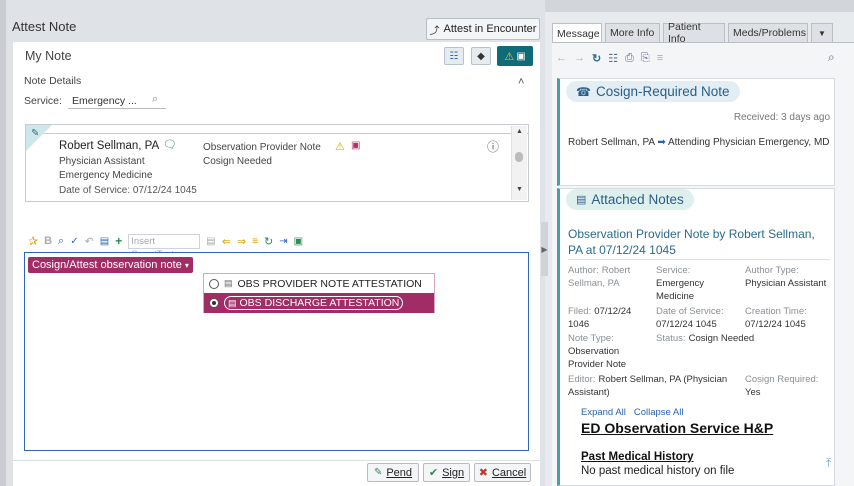 The height and width of the screenshot is (486, 854). I want to click on split-view-button: ☷, so click(454, 56).